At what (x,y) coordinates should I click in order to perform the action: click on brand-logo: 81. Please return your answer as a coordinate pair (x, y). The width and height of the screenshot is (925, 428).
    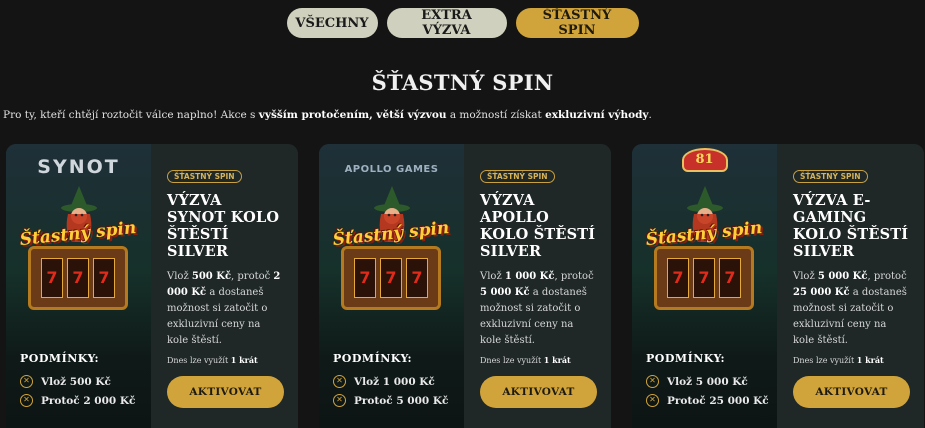
    Looking at the image, I should click on (704, 160).